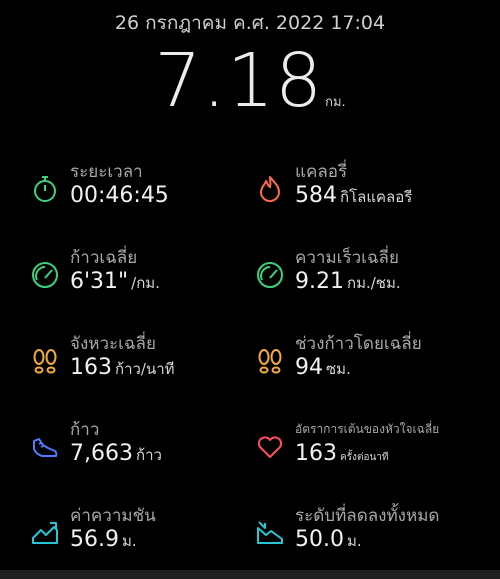 The image size is (500, 579). What do you see at coordinates (106, 172) in the screenshot?
I see `stat-label: ระยะเวลา` at bounding box center [106, 172].